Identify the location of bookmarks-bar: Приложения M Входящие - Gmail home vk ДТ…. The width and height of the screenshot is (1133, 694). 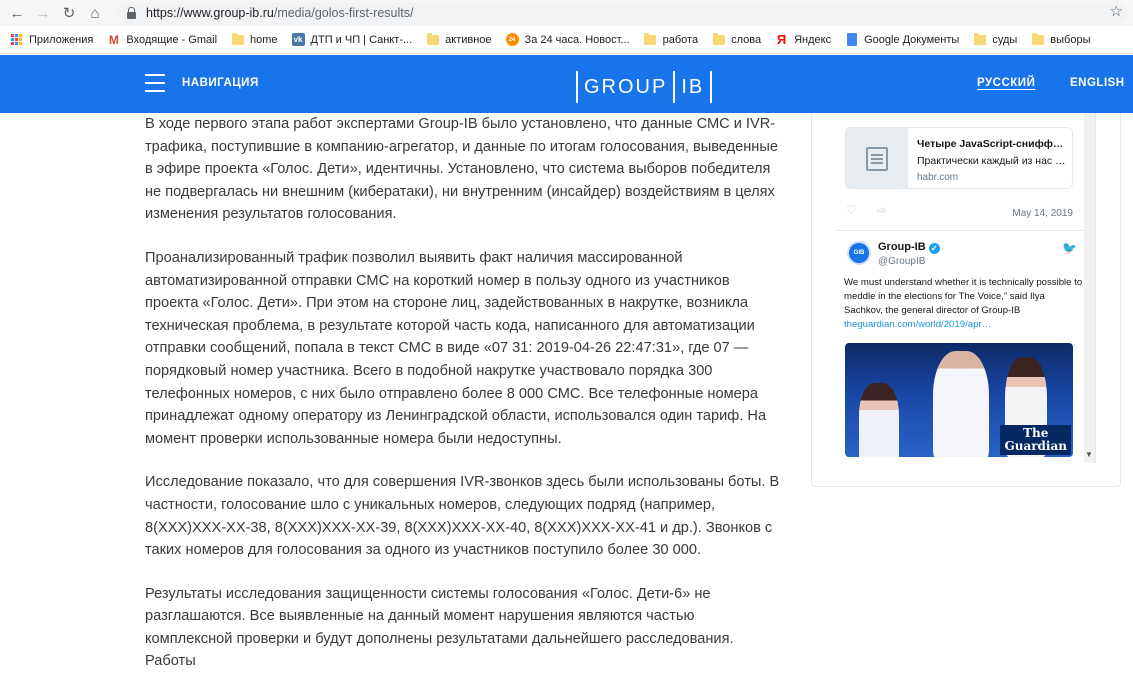
(566, 40).